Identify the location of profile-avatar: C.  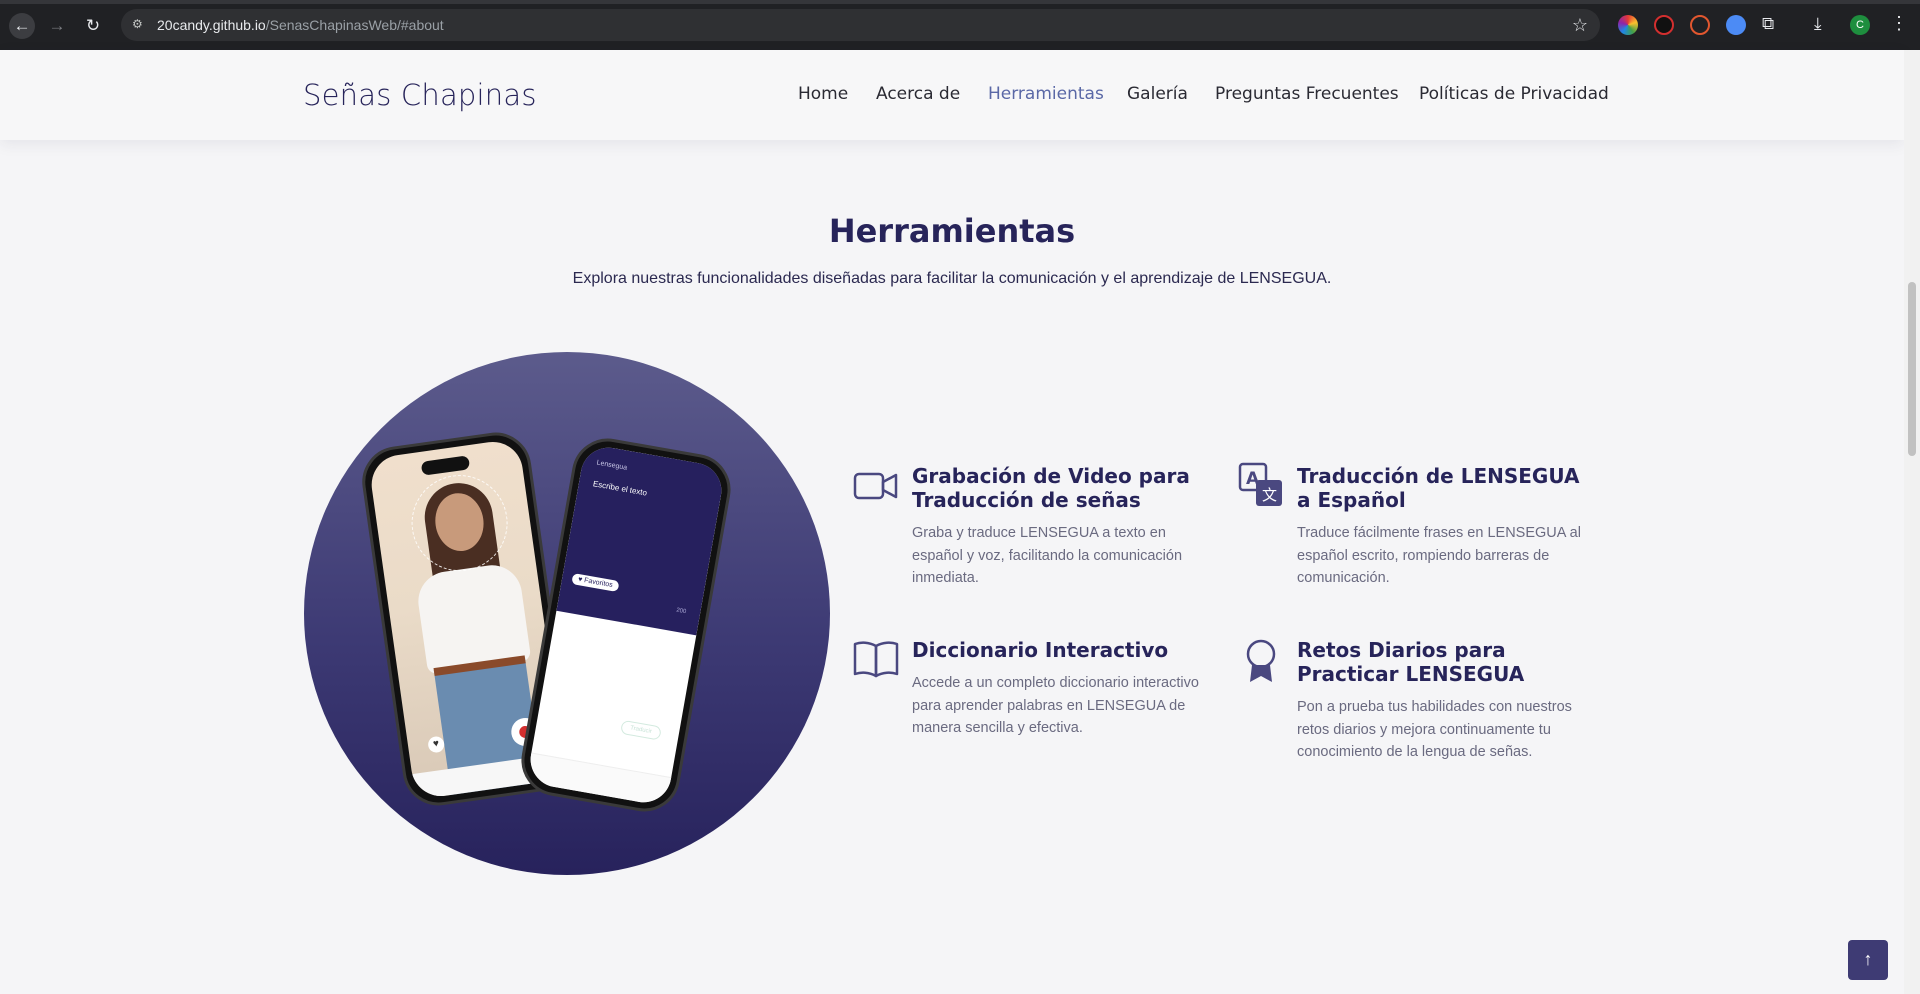
(1860, 25).